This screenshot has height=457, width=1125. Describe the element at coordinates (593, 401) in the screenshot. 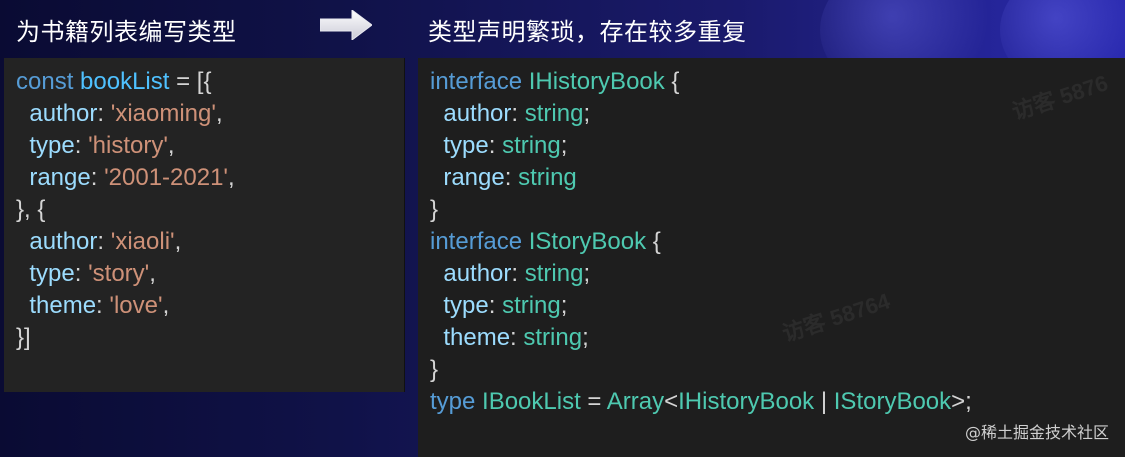

I see `code-token: =` at that location.